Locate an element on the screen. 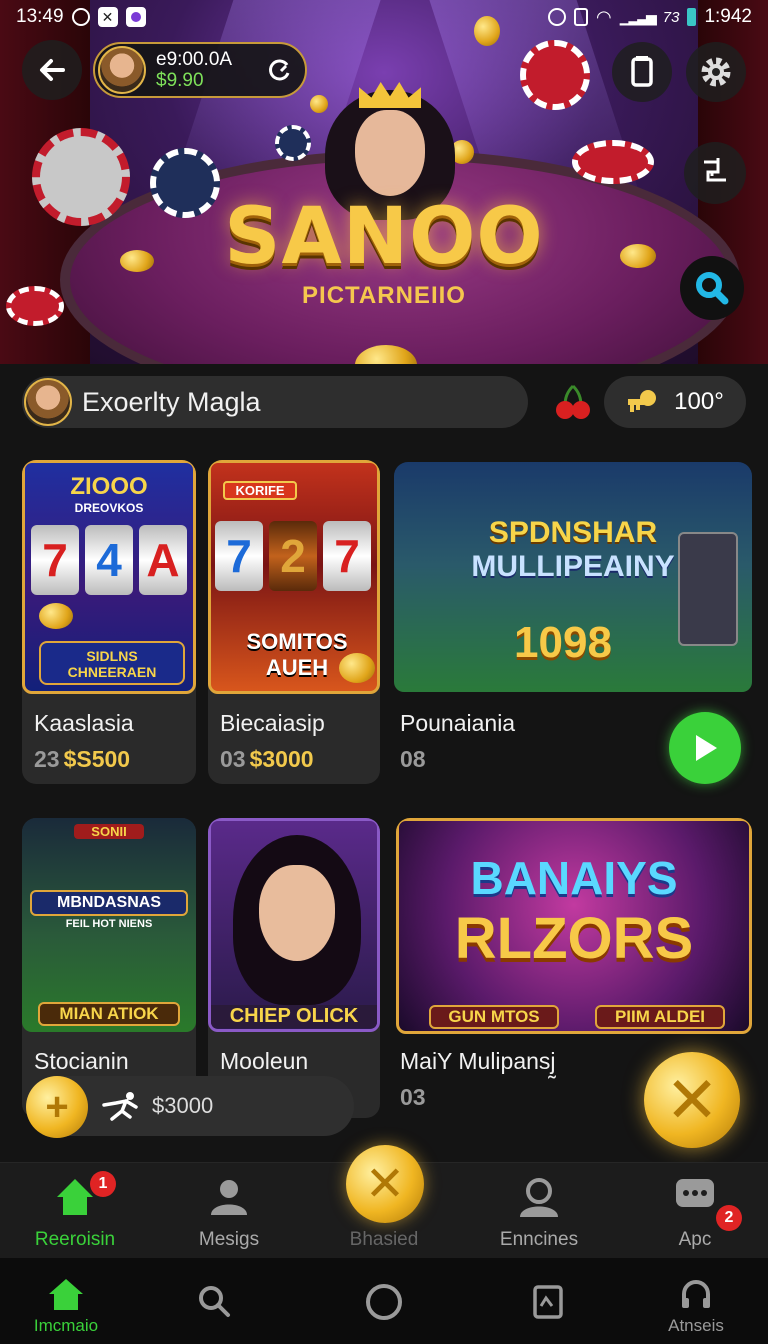  play-button is located at coordinates (705, 748).